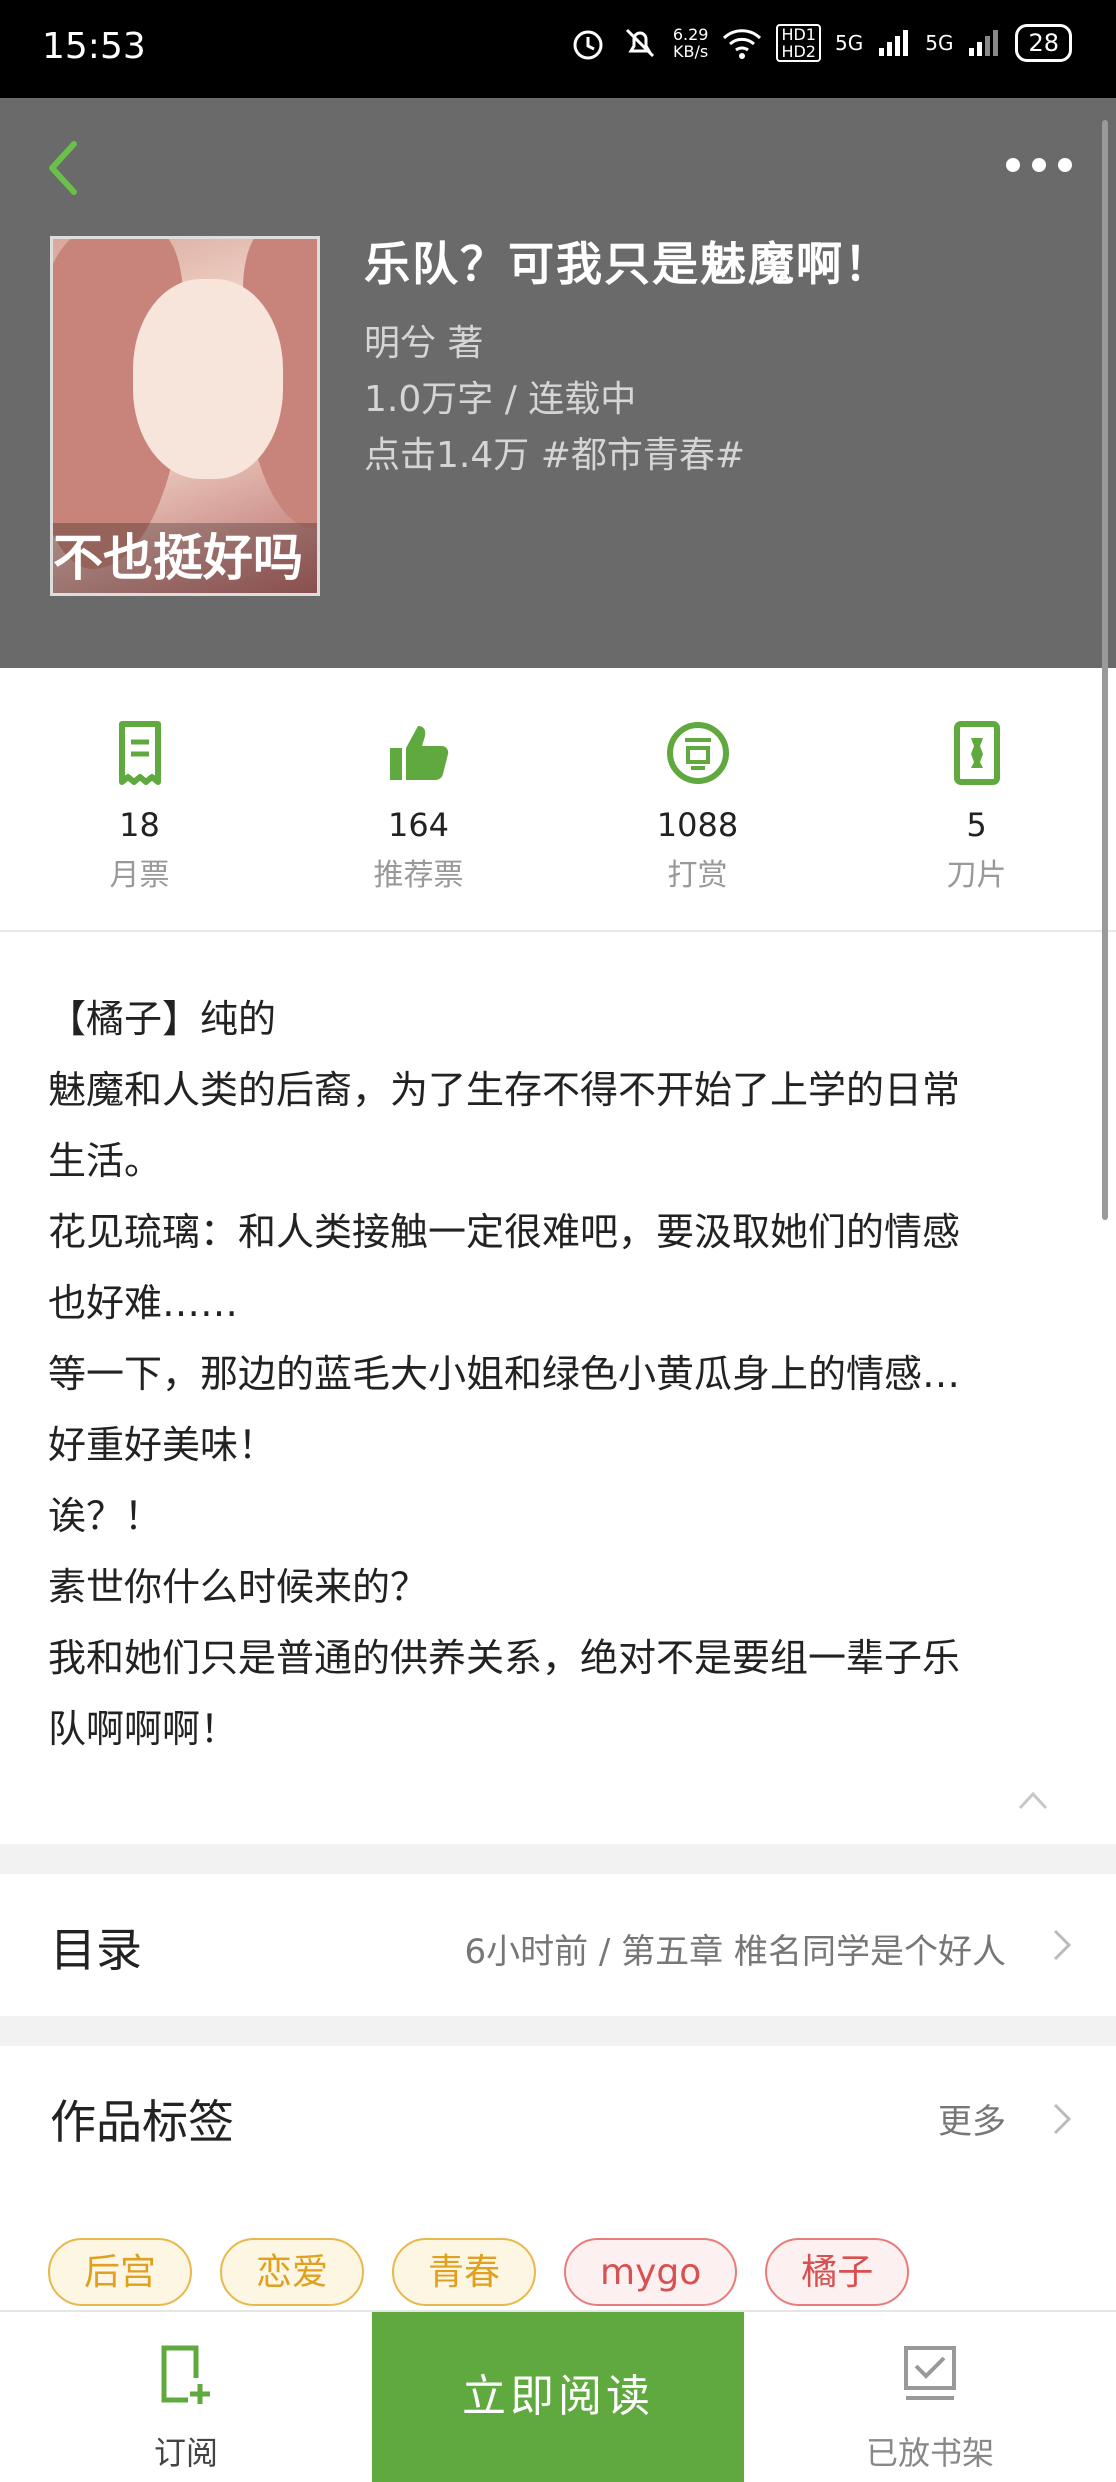  I want to click on stat-label: 刀片, so click(976, 875).